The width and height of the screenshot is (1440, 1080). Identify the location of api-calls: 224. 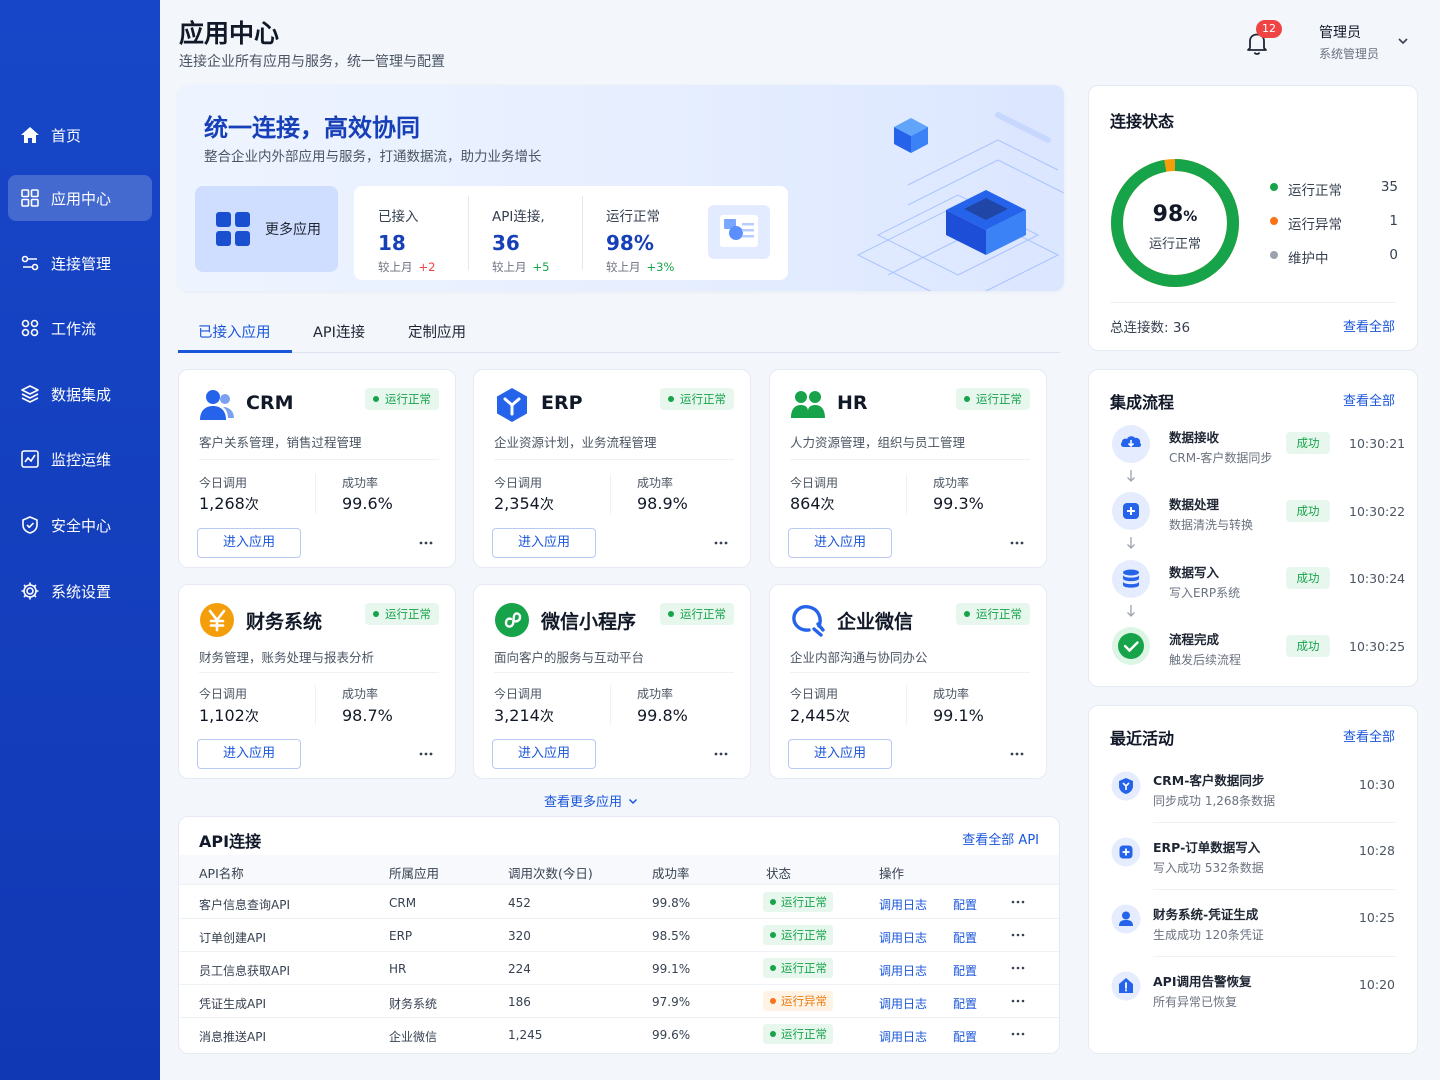
(519, 969).